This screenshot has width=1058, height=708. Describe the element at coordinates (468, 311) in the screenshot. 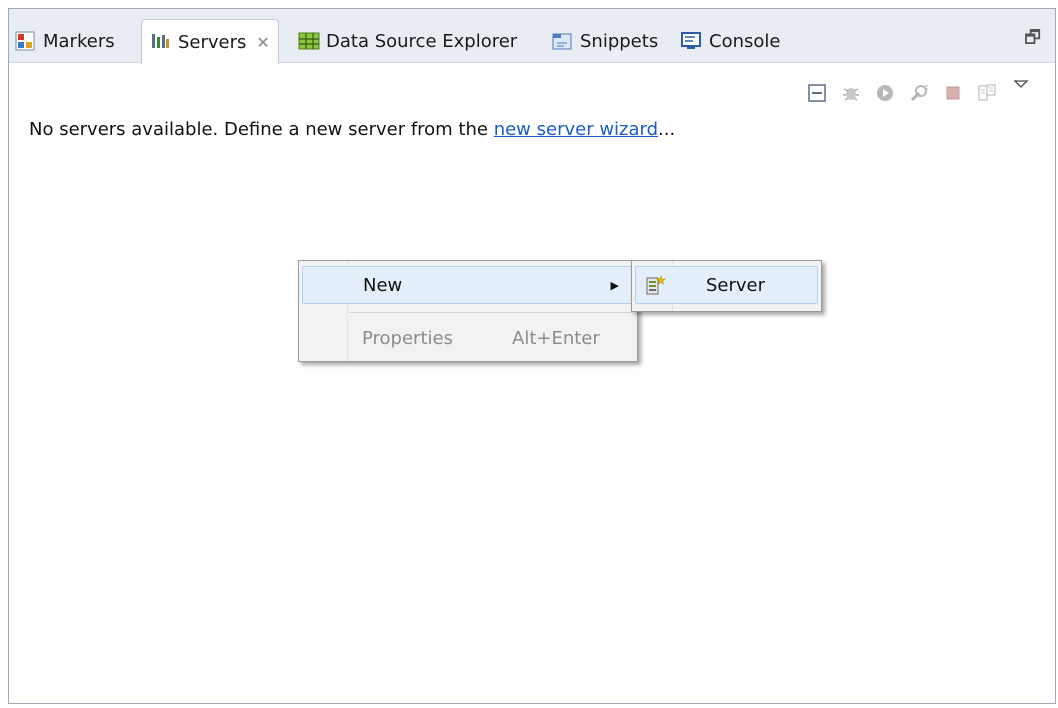

I see `context-menu: New ▶ Properties Alt+Enter` at that location.